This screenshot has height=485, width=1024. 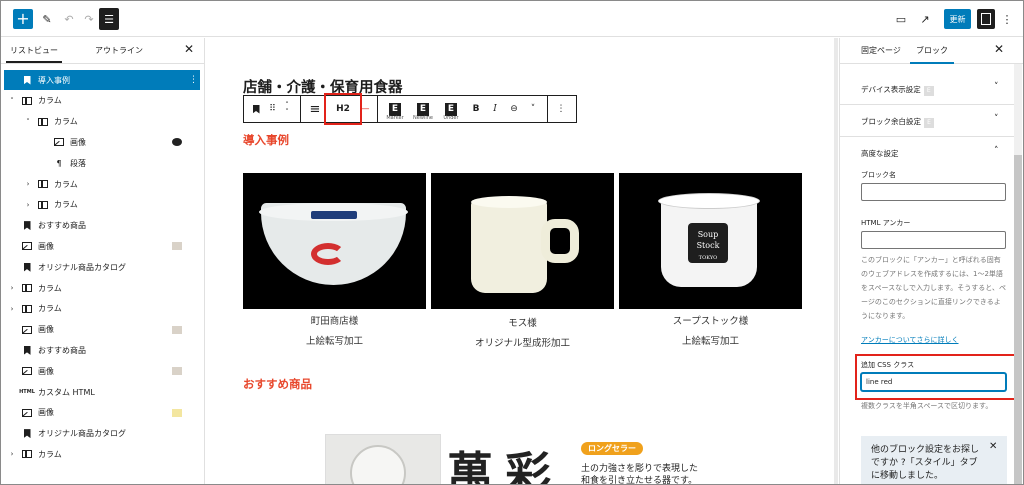 What do you see at coordinates (512, 19) in the screenshot?
I see `top-toolbar: + ✎ ↶ ↷ ☰ ▭ ↗ 更新 ⋮` at bounding box center [512, 19].